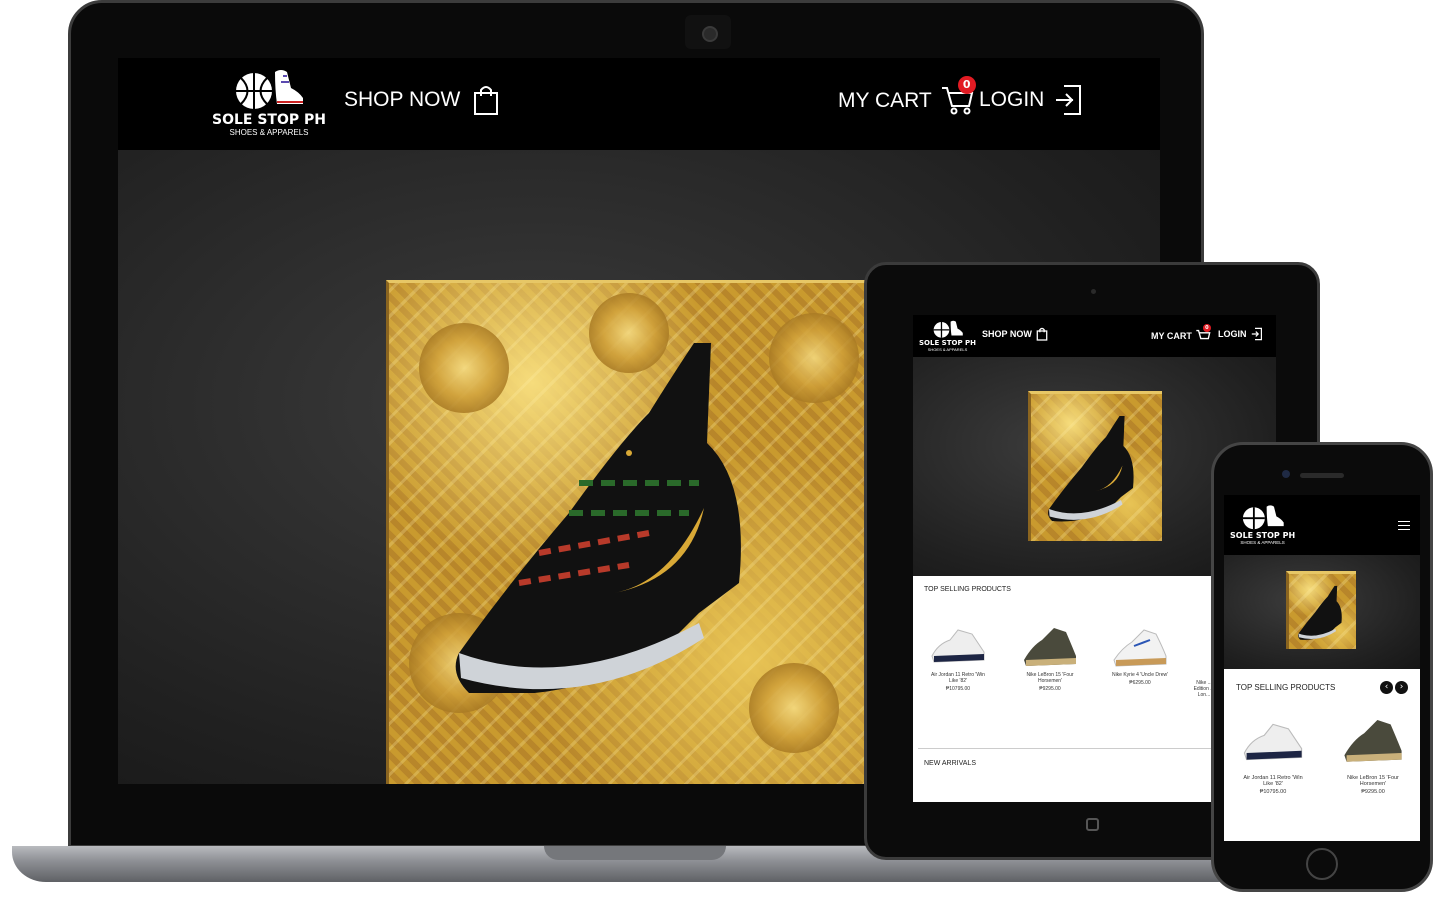 The height and width of the screenshot is (900, 1440). I want to click on phone-home-button, so click(1322, 864).